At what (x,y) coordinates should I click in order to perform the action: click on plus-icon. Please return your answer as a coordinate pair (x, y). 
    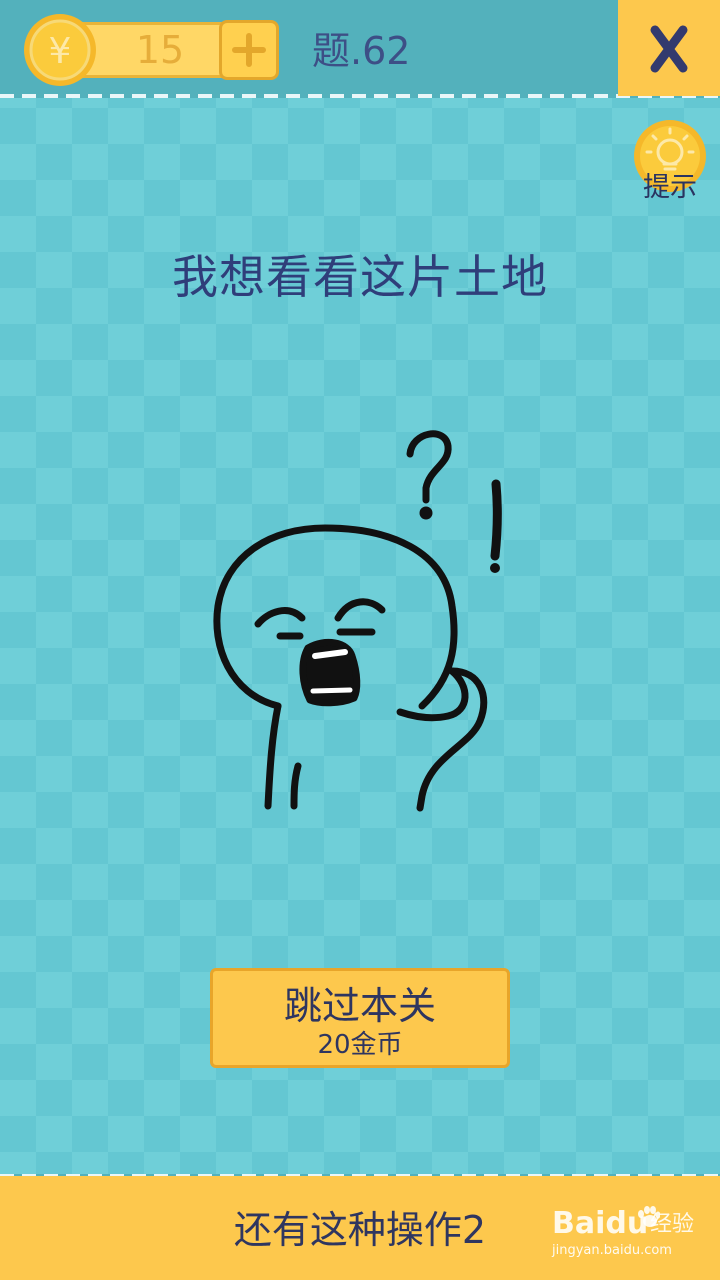
    Looking at the image, I should click on (249, 50).